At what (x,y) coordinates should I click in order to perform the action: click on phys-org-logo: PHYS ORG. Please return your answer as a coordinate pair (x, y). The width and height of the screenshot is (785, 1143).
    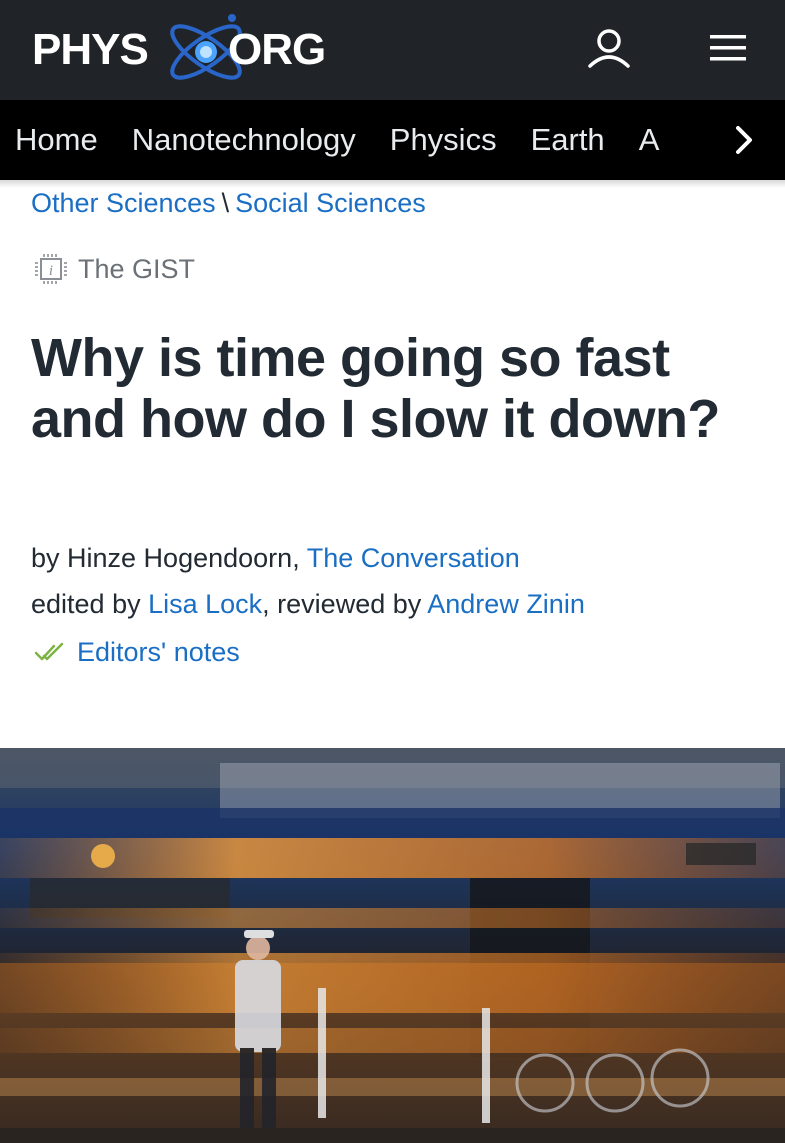
    Looking at the image, I should click on (192, 49).